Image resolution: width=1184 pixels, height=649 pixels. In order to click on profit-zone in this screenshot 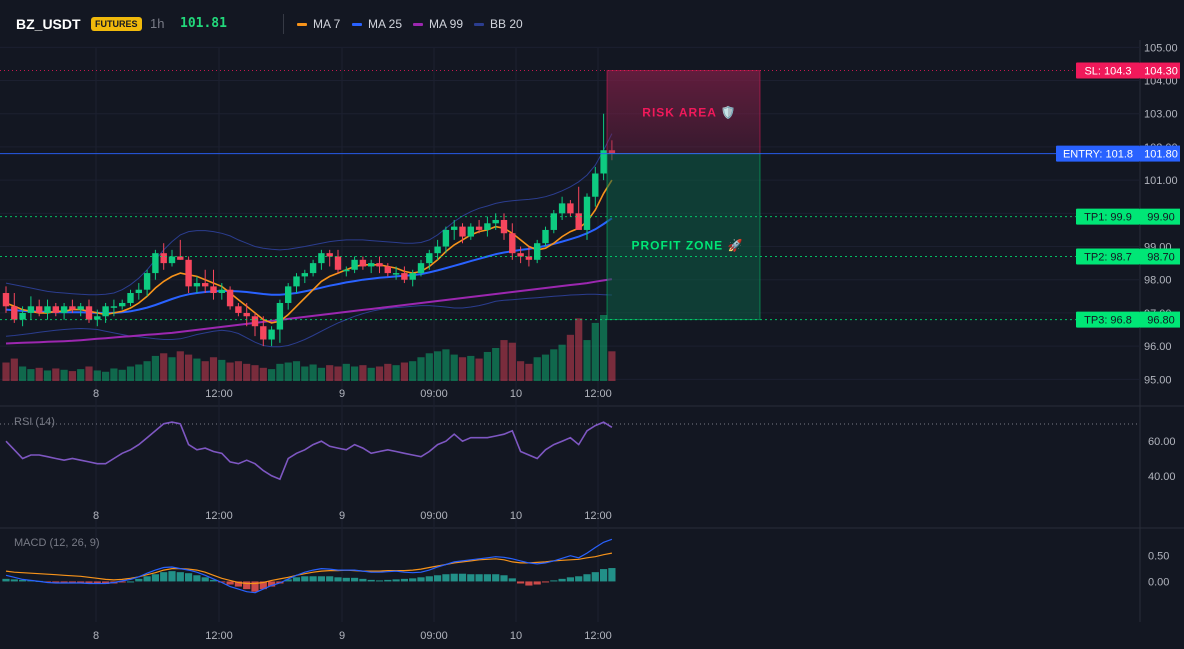, I will do `click(683, 237)`.